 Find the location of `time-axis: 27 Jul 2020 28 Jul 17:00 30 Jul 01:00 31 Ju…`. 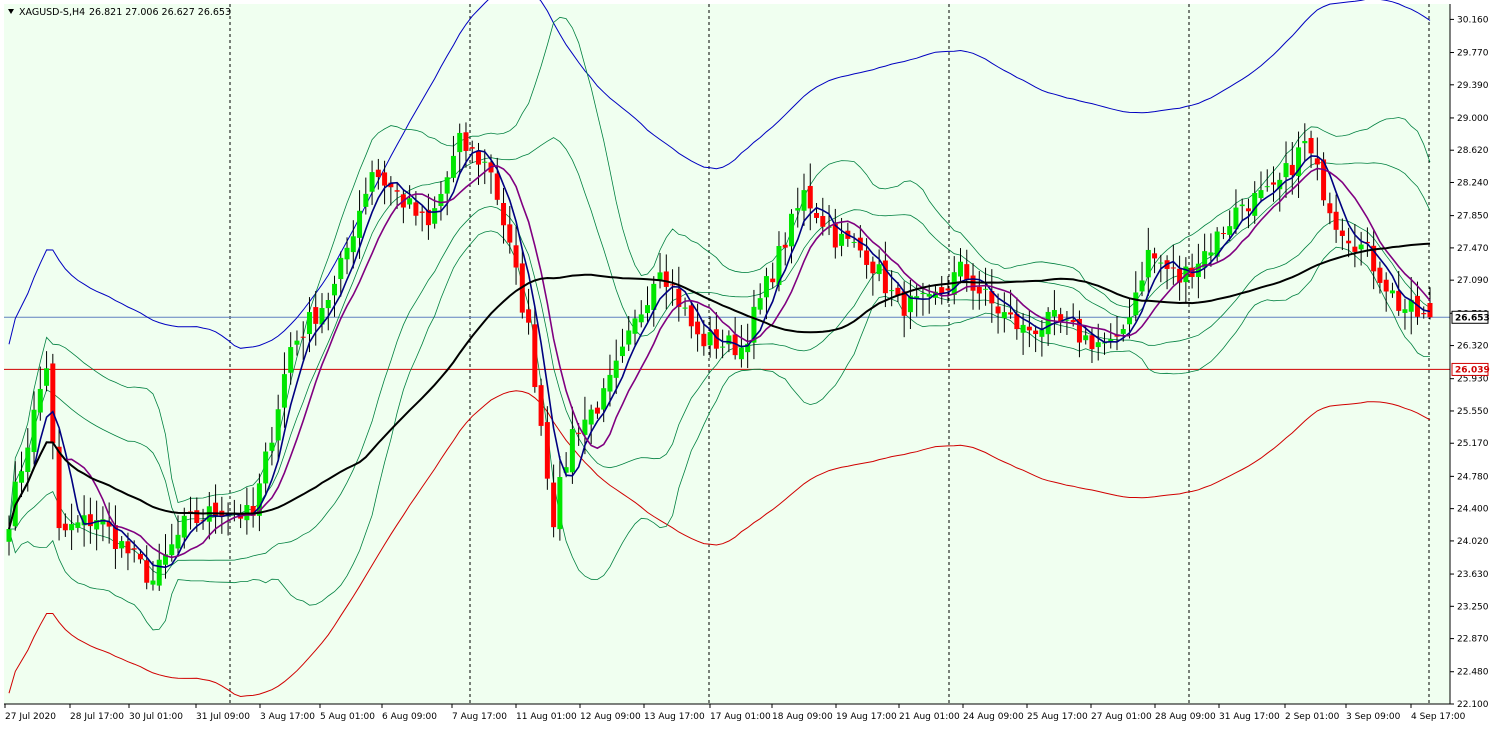

time-axis: 27 Jul 2020 28 Jul 17:00 30 Jul 01:00 31 Ju… is located at coordinates (735, 712).